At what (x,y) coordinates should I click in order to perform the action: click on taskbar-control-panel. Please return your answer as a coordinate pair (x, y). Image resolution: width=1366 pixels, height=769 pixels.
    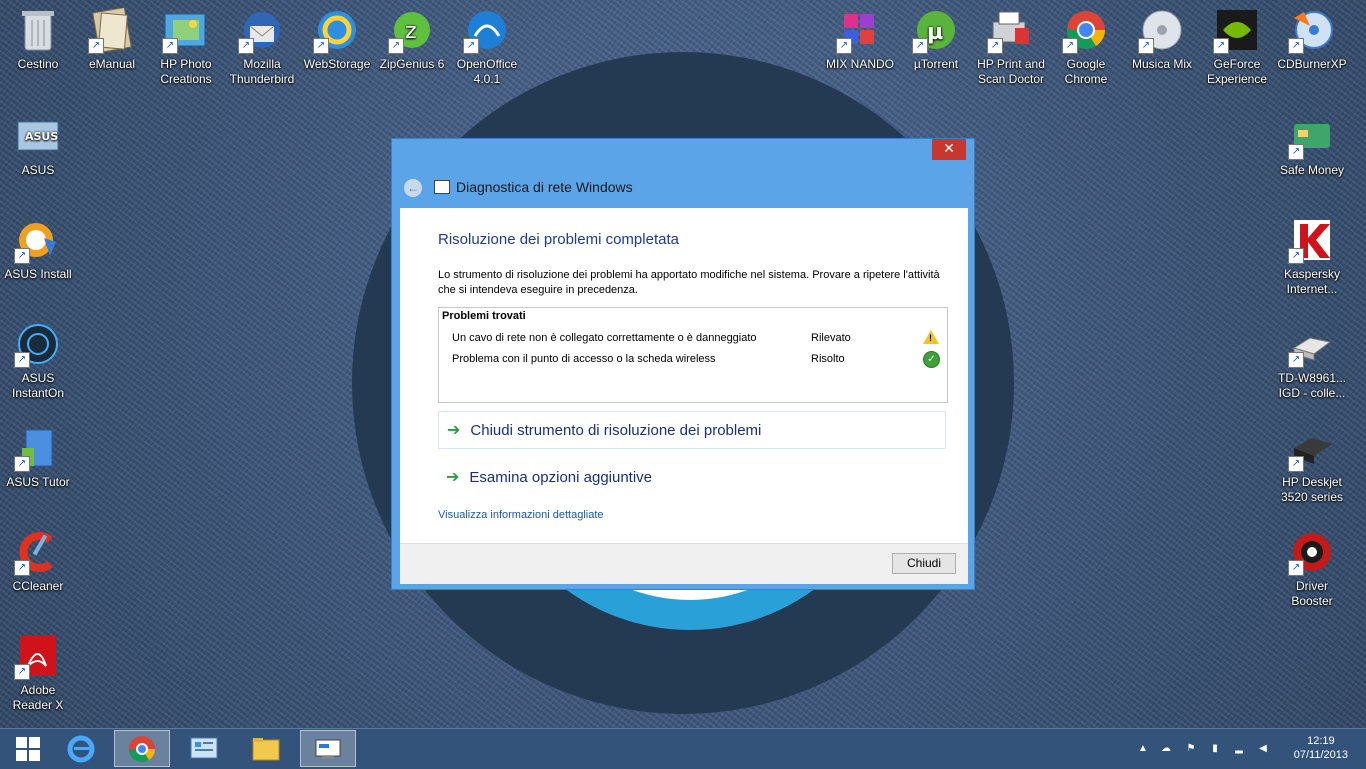
    Looking at the image, I should click on (204, 748).